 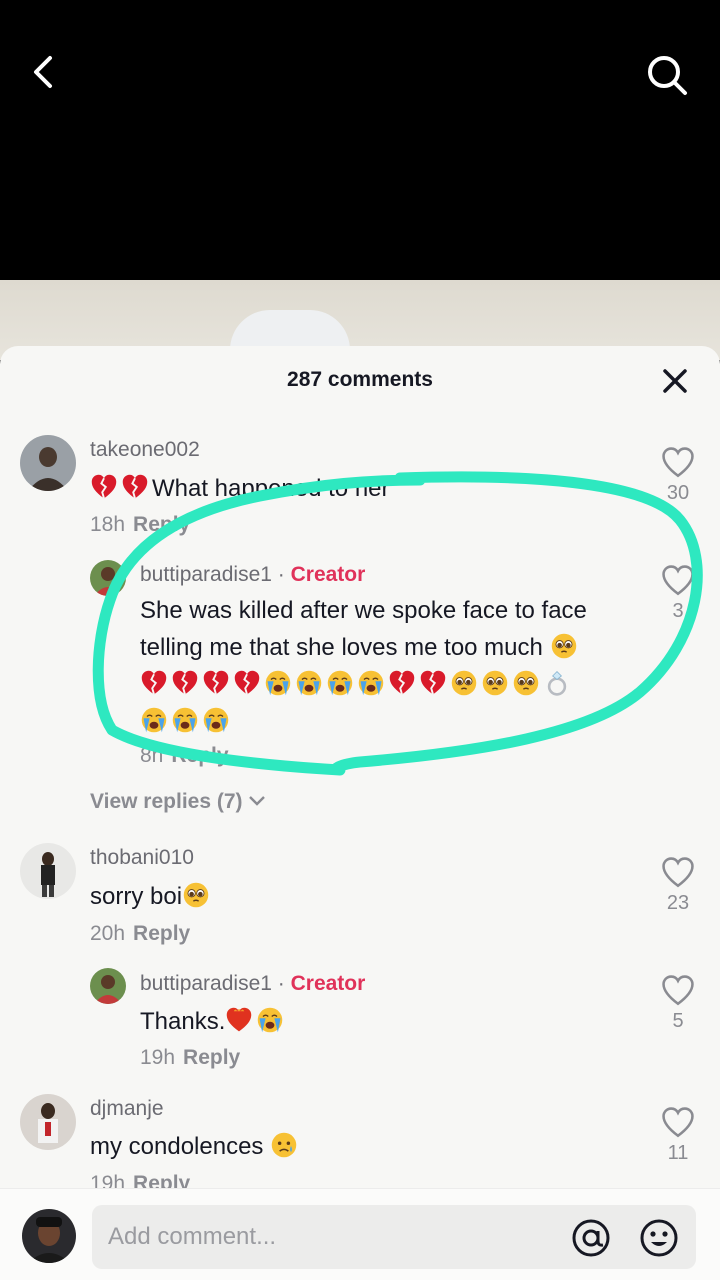 I want to click on like-button: 23, so click(x=678, y=885).